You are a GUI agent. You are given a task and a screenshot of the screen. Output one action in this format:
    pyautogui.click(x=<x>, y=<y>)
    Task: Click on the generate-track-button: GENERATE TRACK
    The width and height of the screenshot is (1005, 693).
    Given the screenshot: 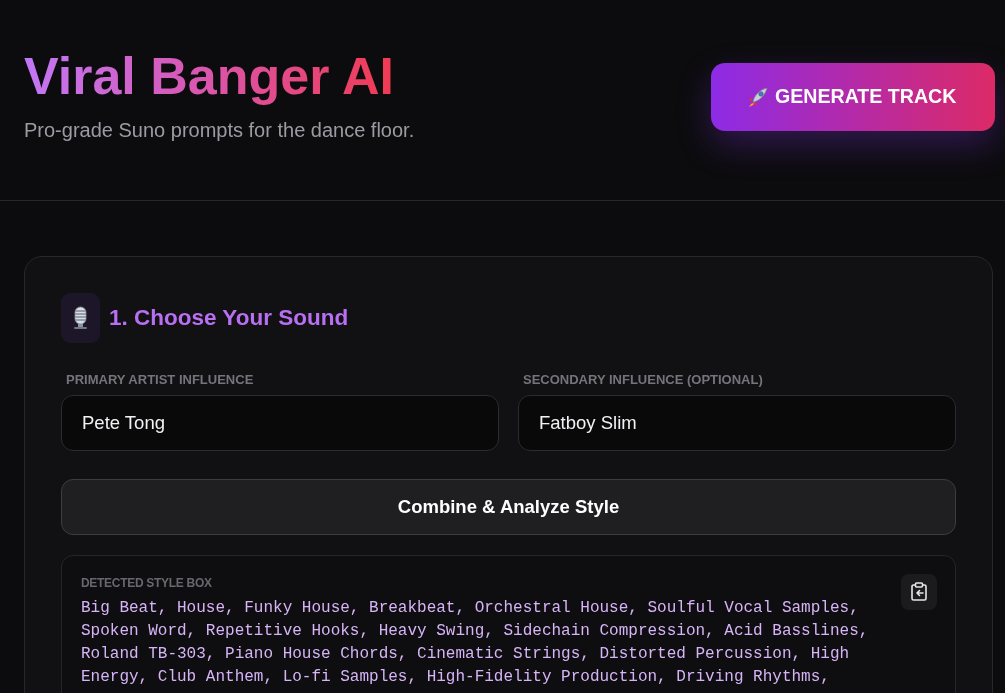 What is the action you would take?
    pyautogui.click(x=853, y=96)
    